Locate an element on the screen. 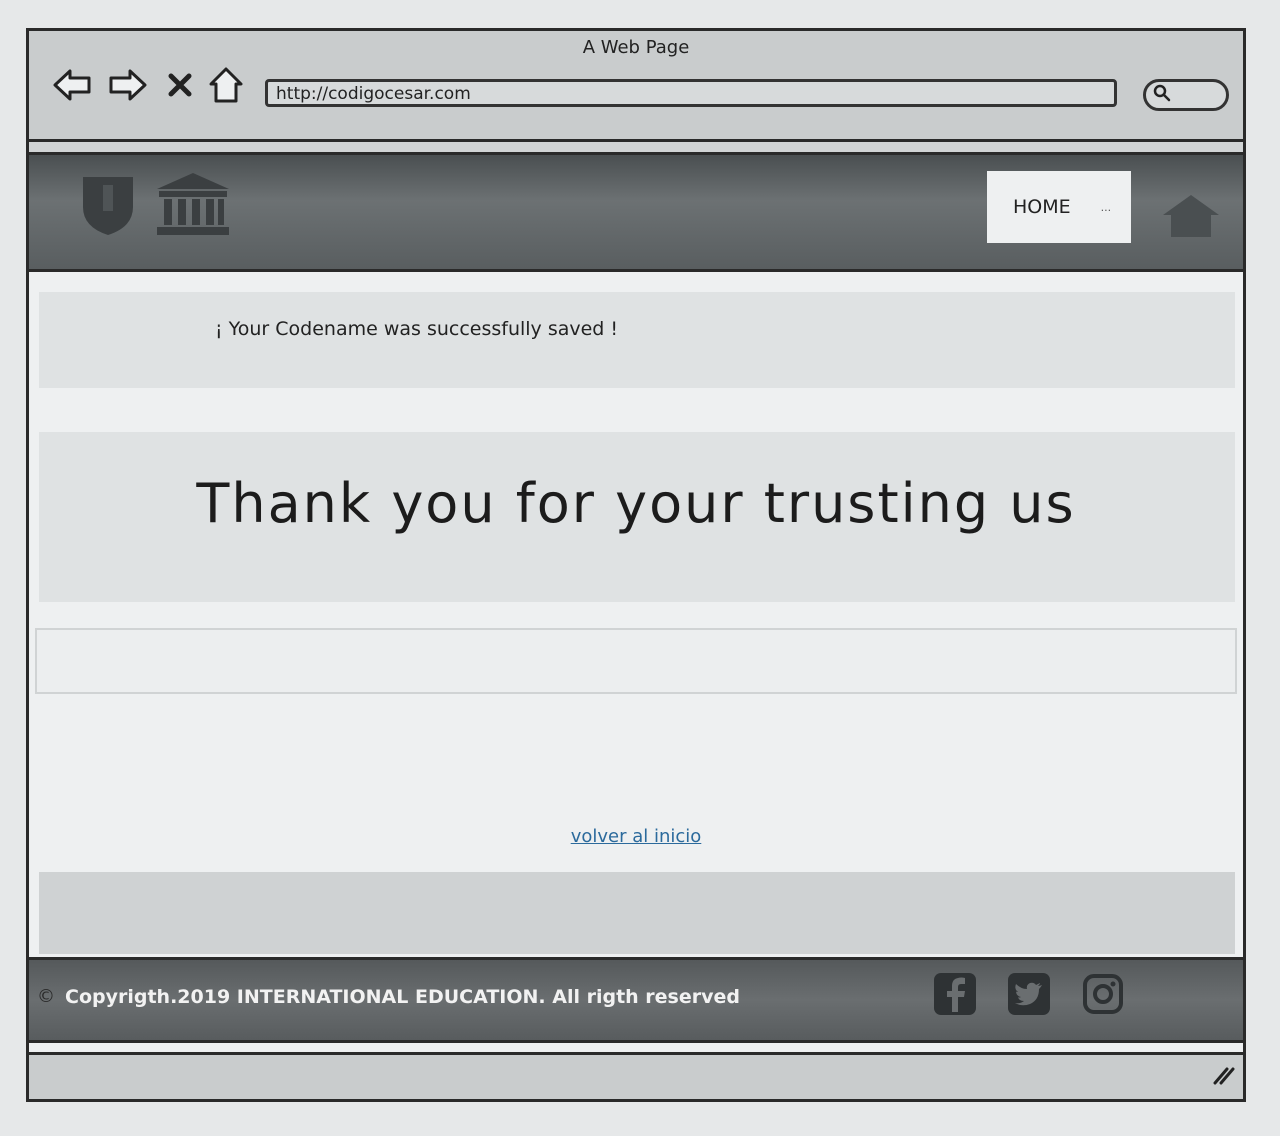 Image resolution: width=1280 pixels, height=1136 pixels. browser-search-field is located at coordinates (1186, 95).